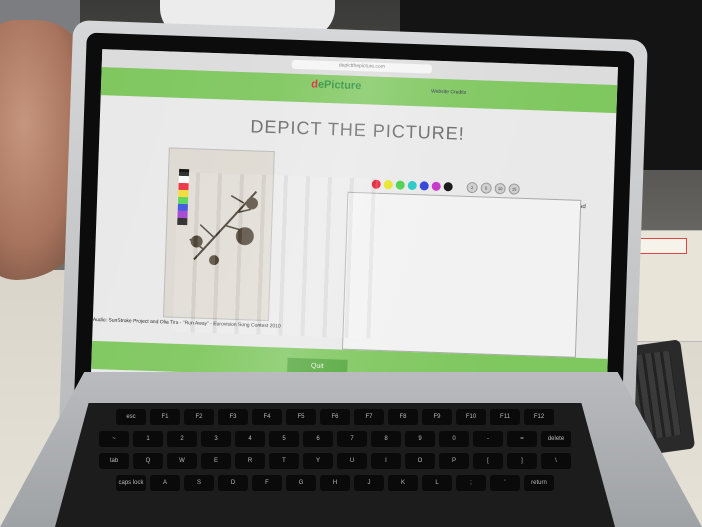 This screenshot has height=527, width=702. I want to click on keyboard-key: caps lock, so click(131, 483).